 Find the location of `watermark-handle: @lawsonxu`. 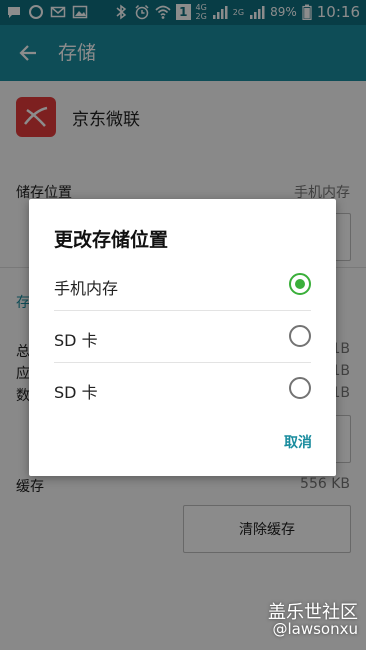

watermark-handle: @lawsonxu is located at coordinates (315, 629).